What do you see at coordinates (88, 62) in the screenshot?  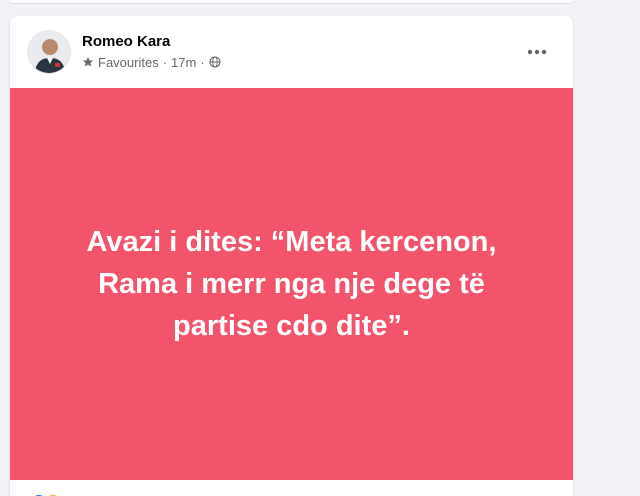 I see `star-icon` at bounding box center [88, 62].